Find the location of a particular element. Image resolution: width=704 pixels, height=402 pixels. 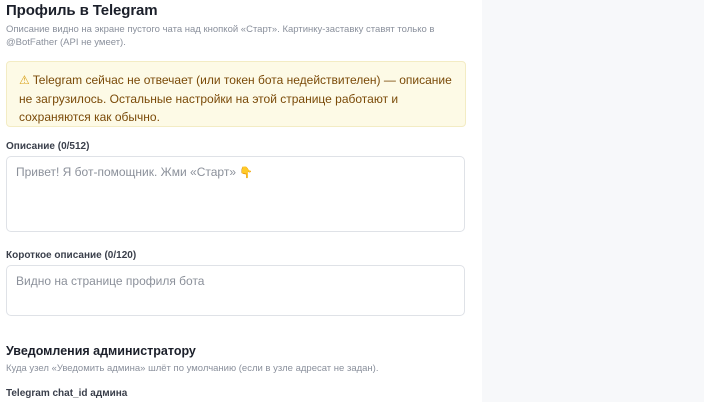

short-description-label: Короткое описание (0/120) is located at coordinates (71, 255).